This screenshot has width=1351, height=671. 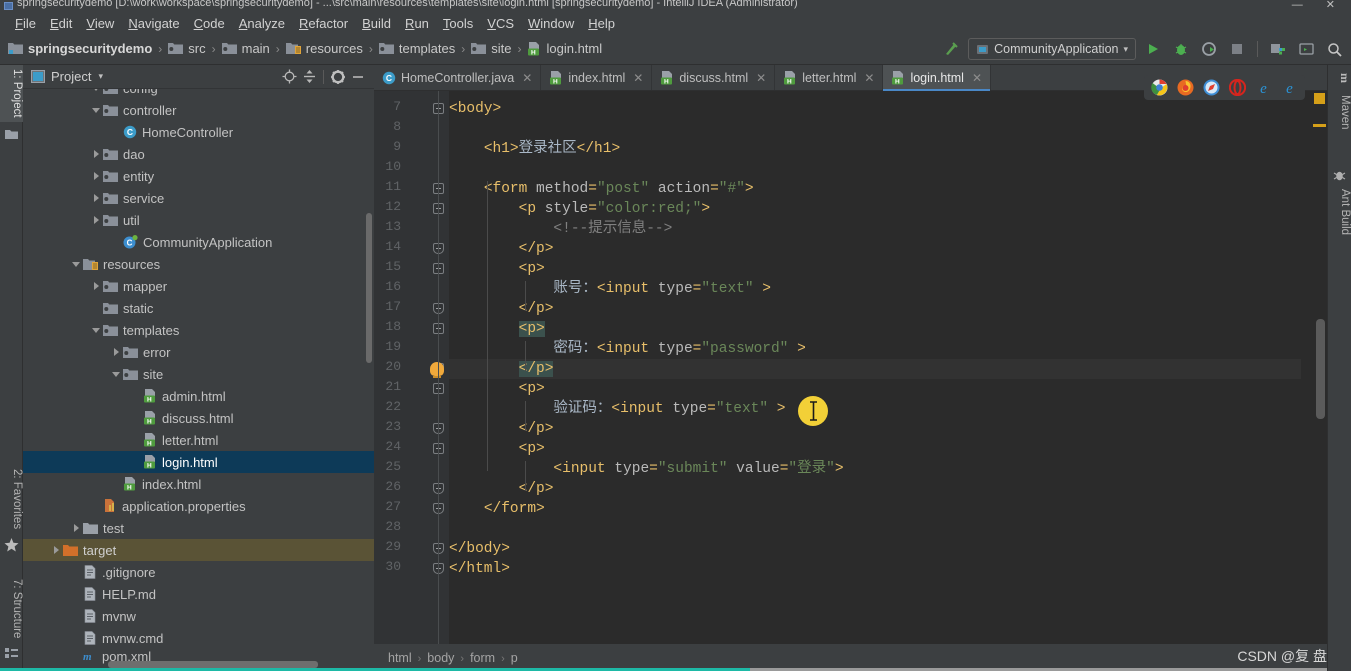 I want to click on tree-item-site: site, so click(x=198, y=374).